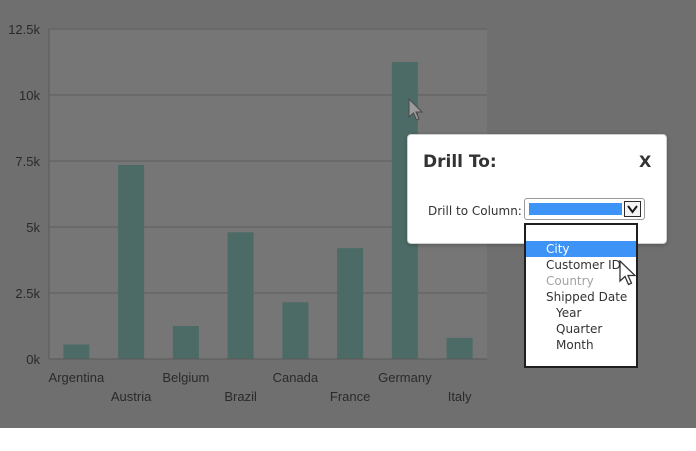 The width and height of the screenshot is (696, 451). Describe the element at coordinates (581, 345) in the screenshot. I see `dropdown-option-month: Month` at that location.